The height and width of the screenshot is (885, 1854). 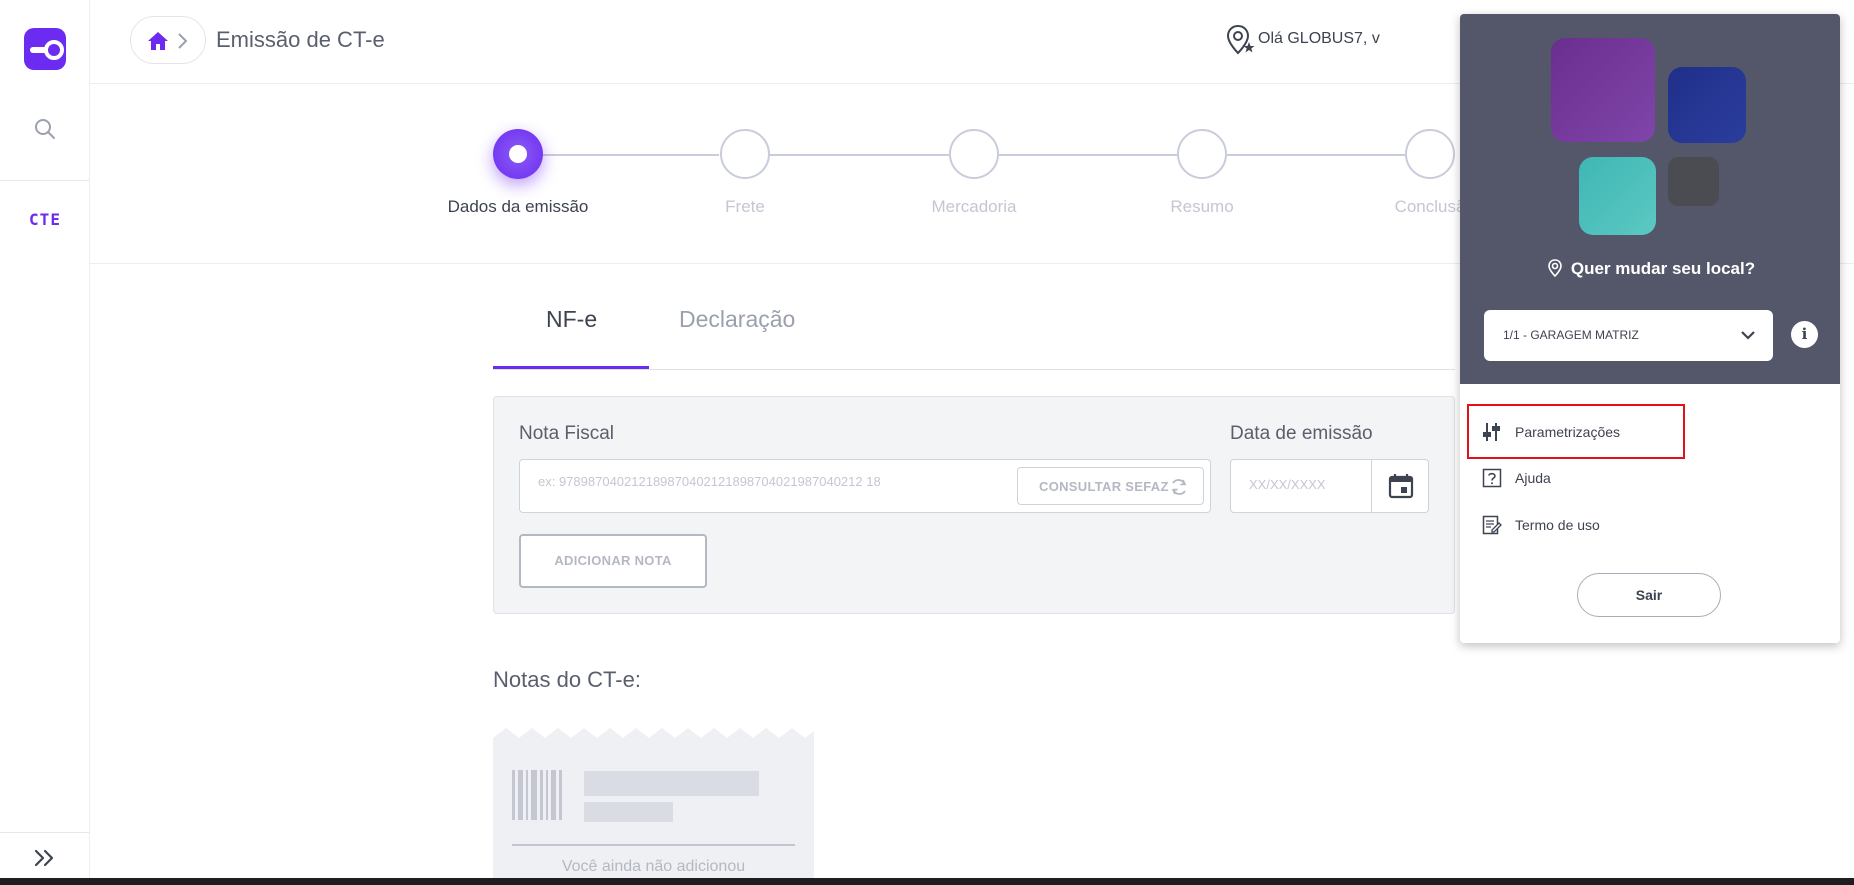 What do you see at coordinates (1492, 525) in the screenshot?
I see `document-edit-icon` at bounding box center [1492, 525].